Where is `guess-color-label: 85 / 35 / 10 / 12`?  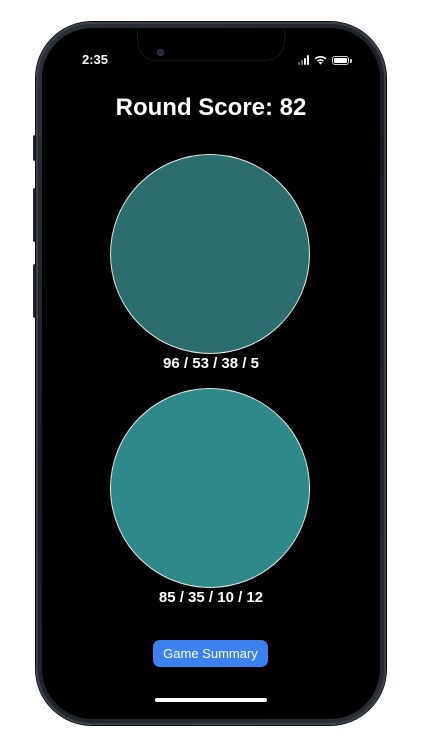
guess-color-label: 85 / 35 / 10 / 12 is located at coordinates (211, 597).